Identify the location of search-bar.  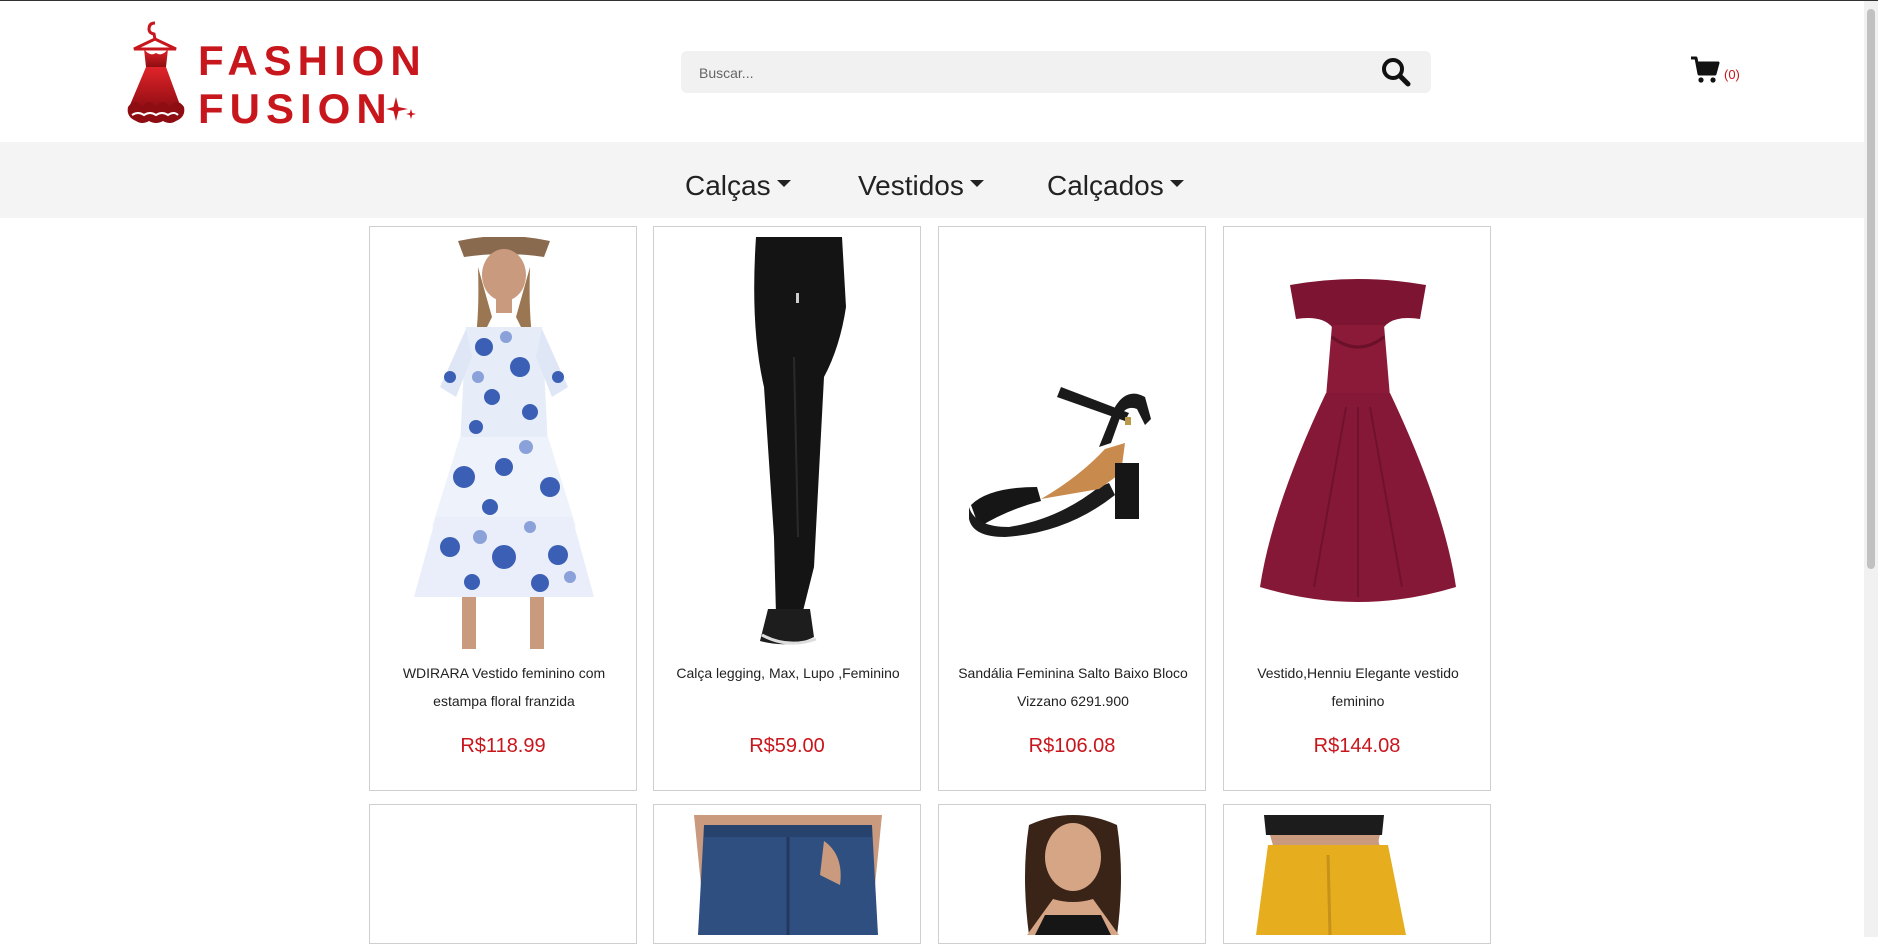
(1056, 73).